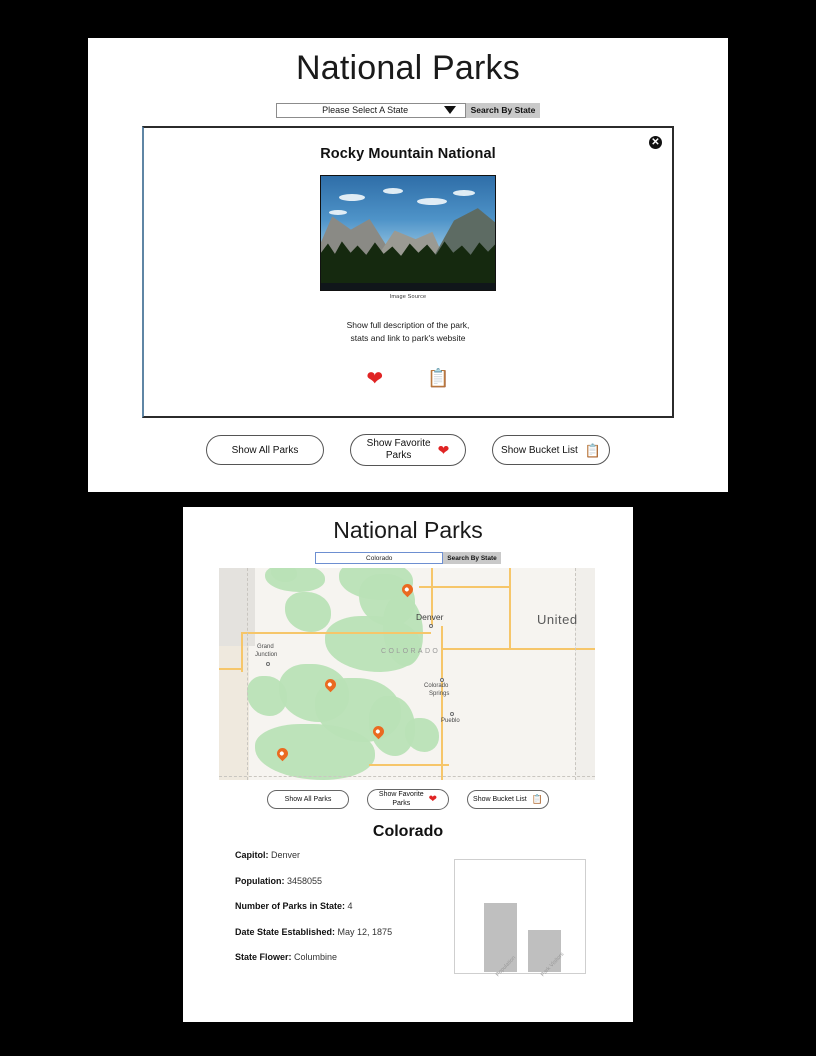 The image size is (816, 1056). Describe the element at coordinates (349, 906) in the screenshot. I see `fact-parks-count-value: 4` at that location.